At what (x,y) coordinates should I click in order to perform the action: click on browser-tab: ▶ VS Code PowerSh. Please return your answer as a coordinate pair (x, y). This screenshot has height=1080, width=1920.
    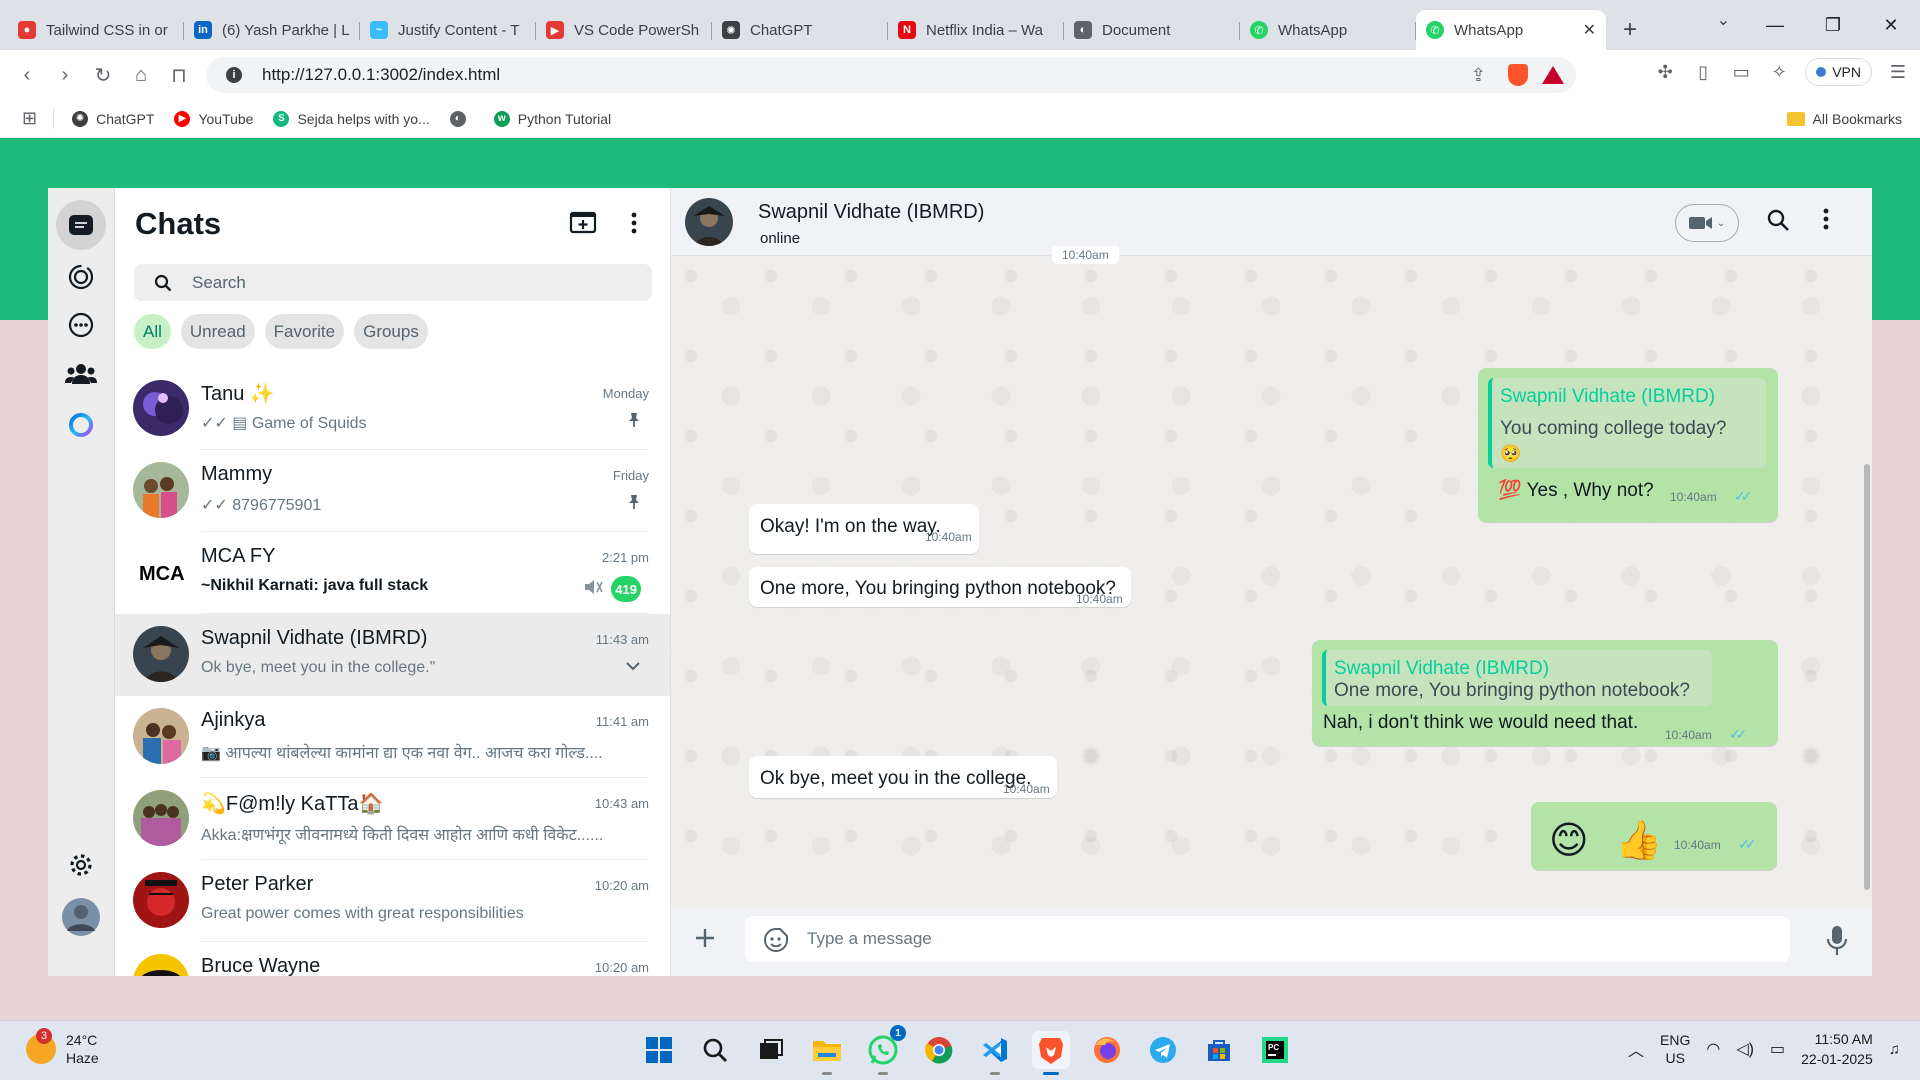
    Looking at the image, I should click on (624, 30).